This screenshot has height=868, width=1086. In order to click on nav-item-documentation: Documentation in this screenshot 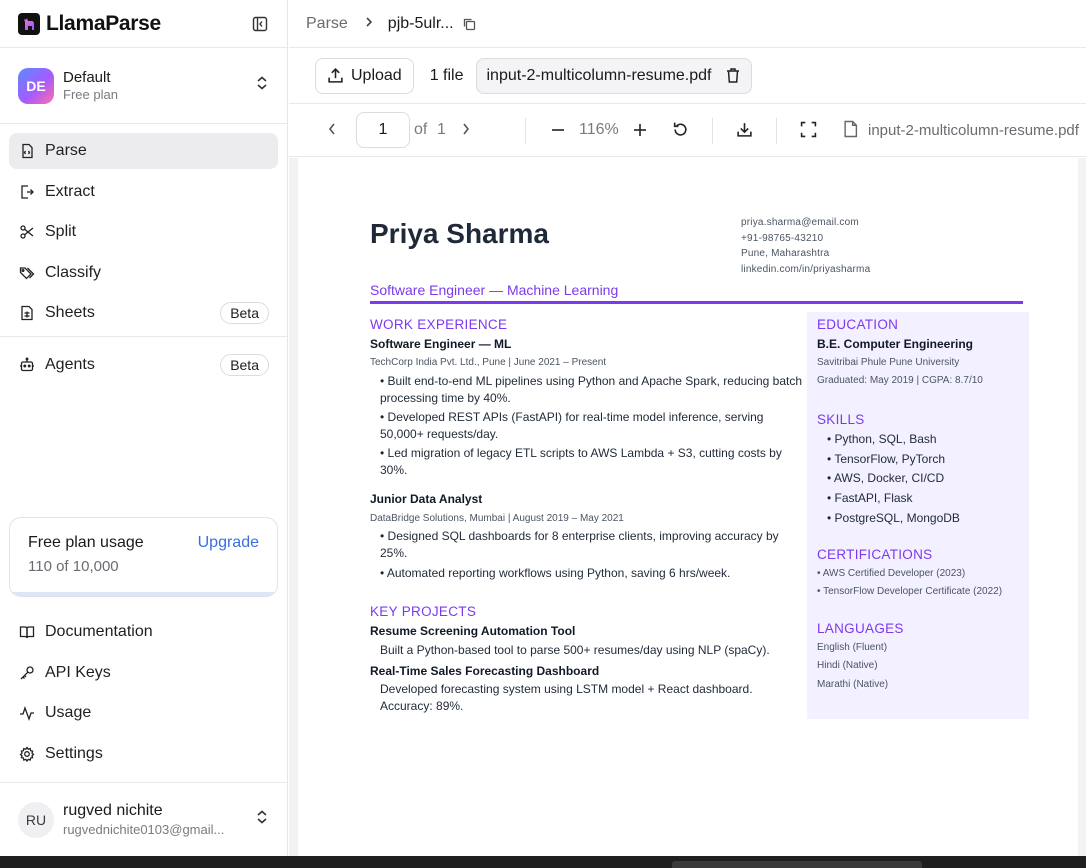, I will do `click(143, 632)`.